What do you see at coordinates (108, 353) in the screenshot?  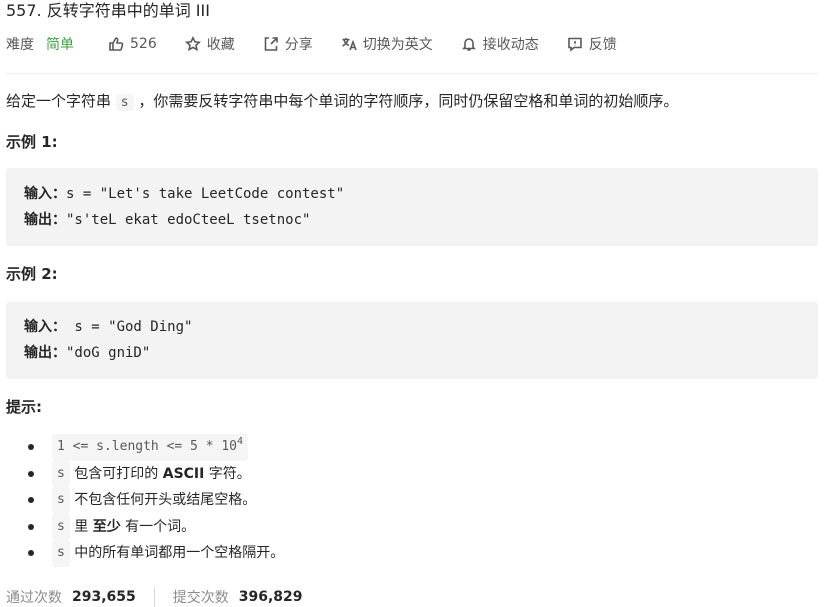 I see `example-2-output: "doG gniD"` at bounding box center [108, 353].